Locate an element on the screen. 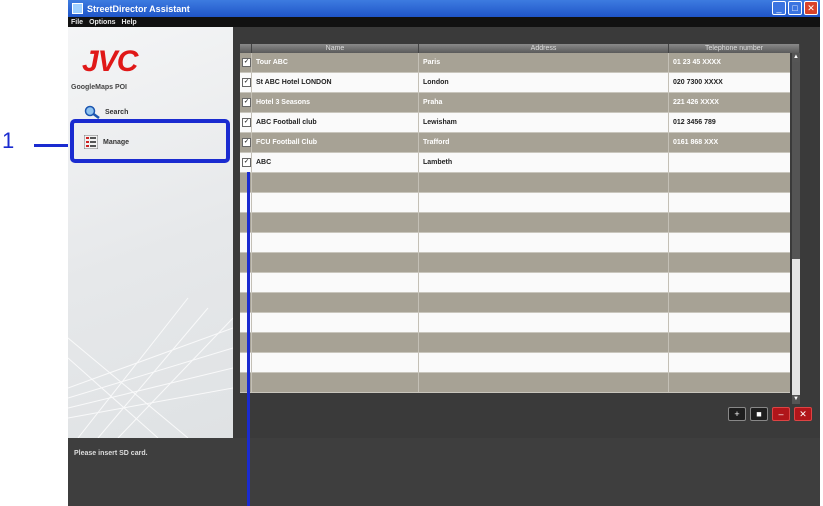 This screenshot has width=823, height=506. title-bar: StreetDirector Assistant _ □ ✕ is located at coordinates (444, 8).